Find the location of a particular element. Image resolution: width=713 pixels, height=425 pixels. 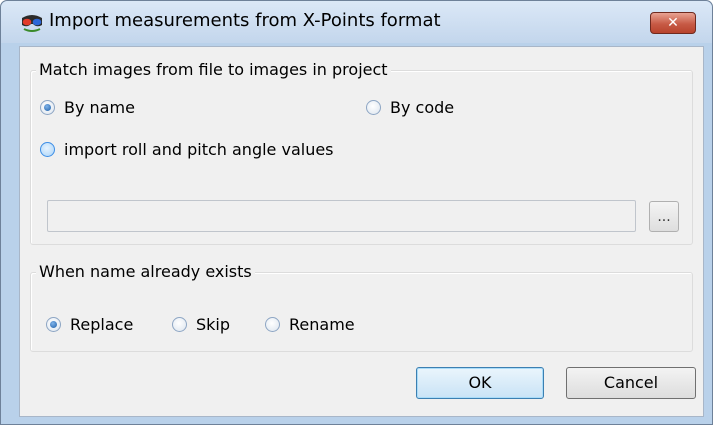

by-name-radio: By name is located at coordinates (87, 107).